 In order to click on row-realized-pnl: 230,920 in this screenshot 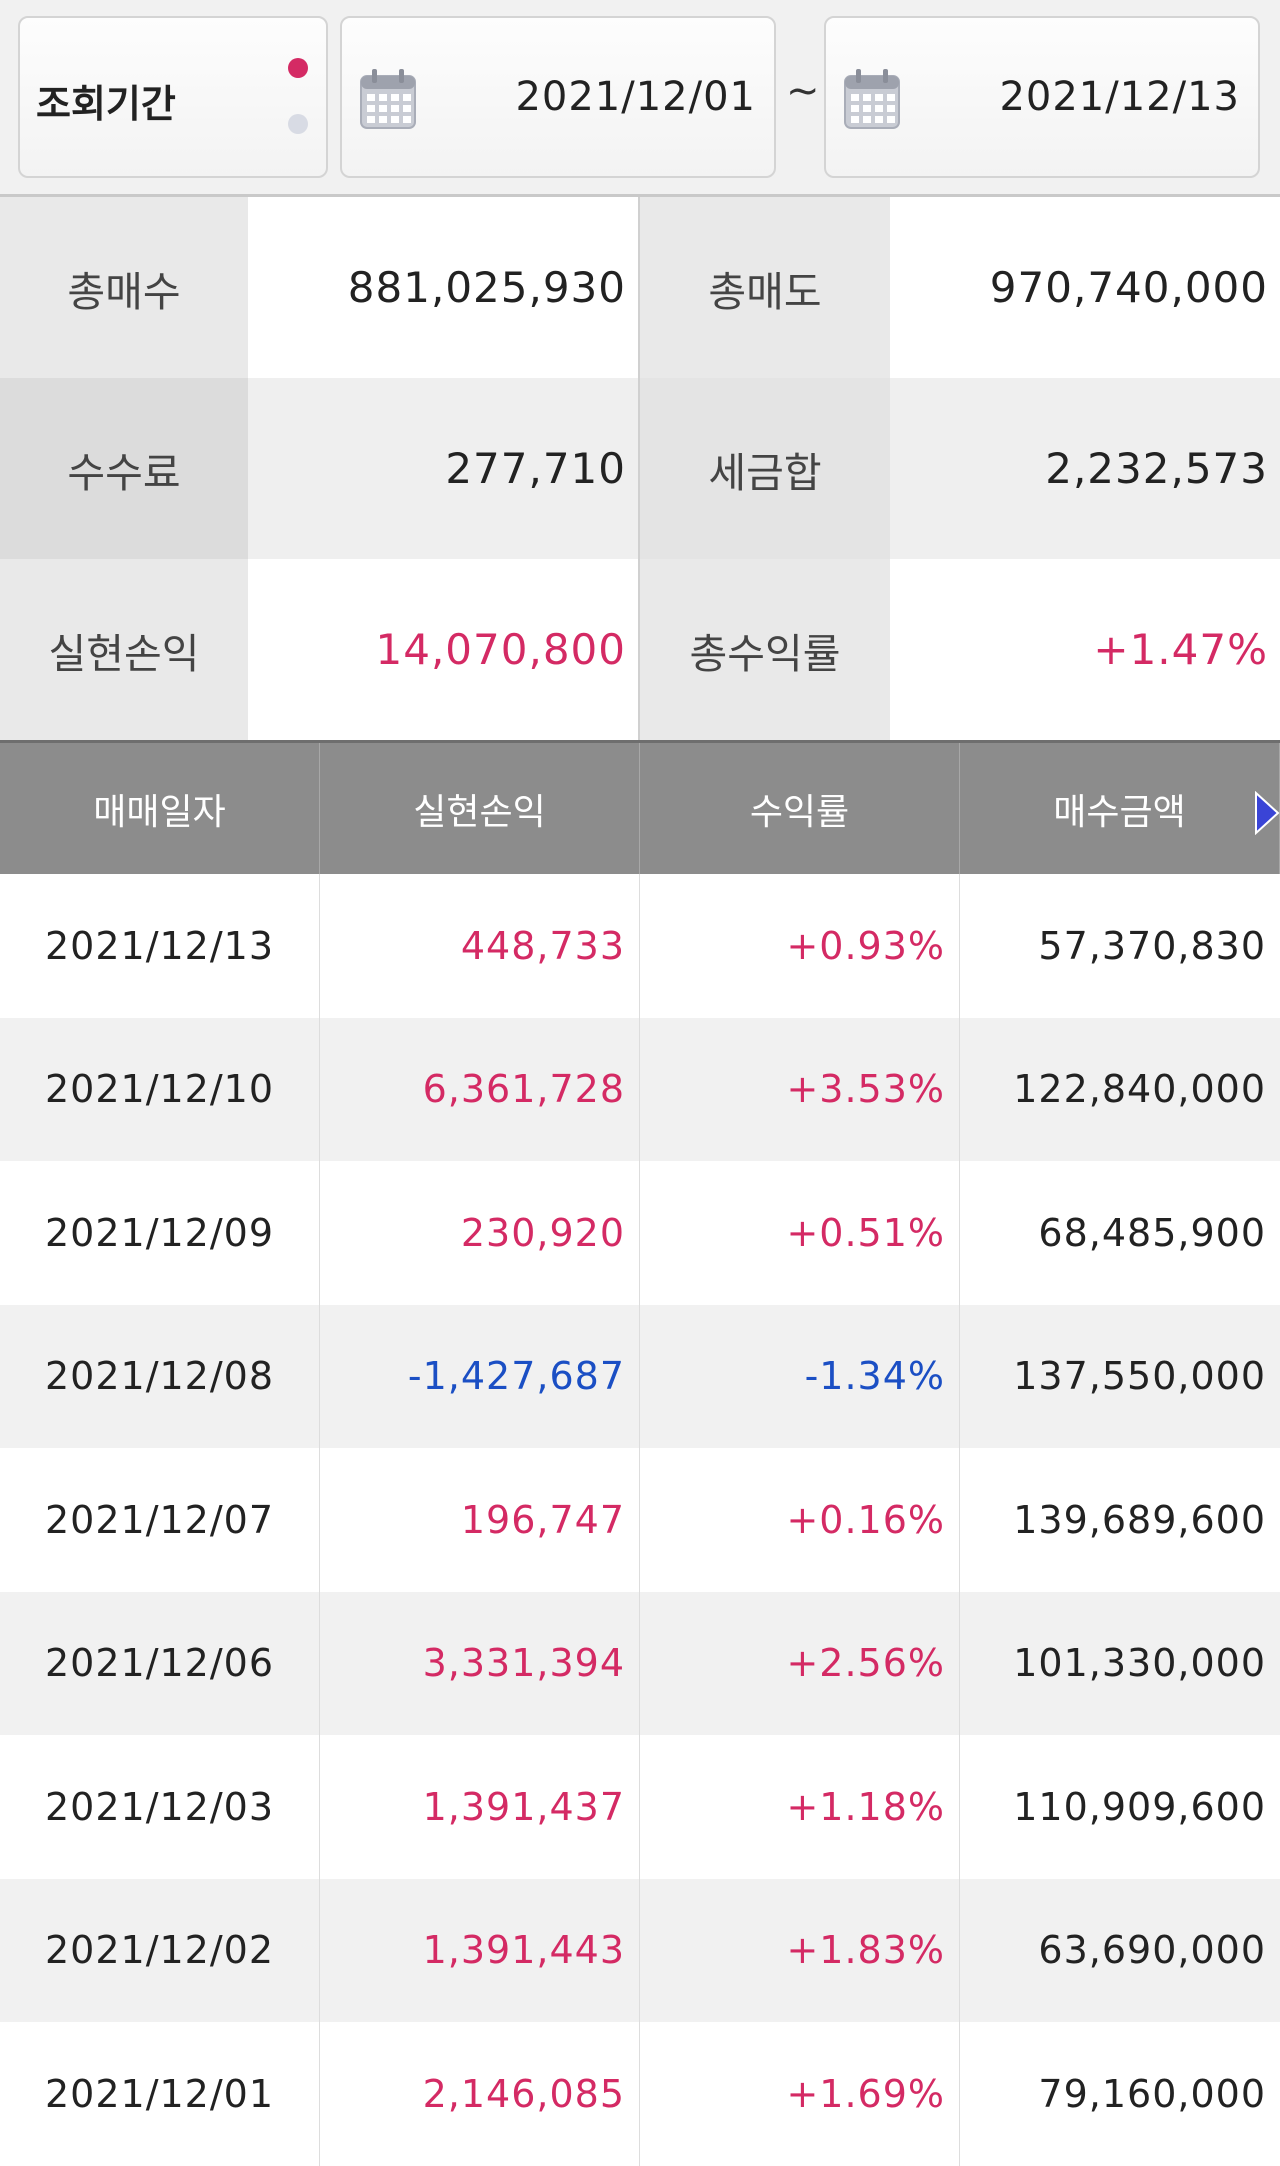, I will do `click(480, 1233)`.